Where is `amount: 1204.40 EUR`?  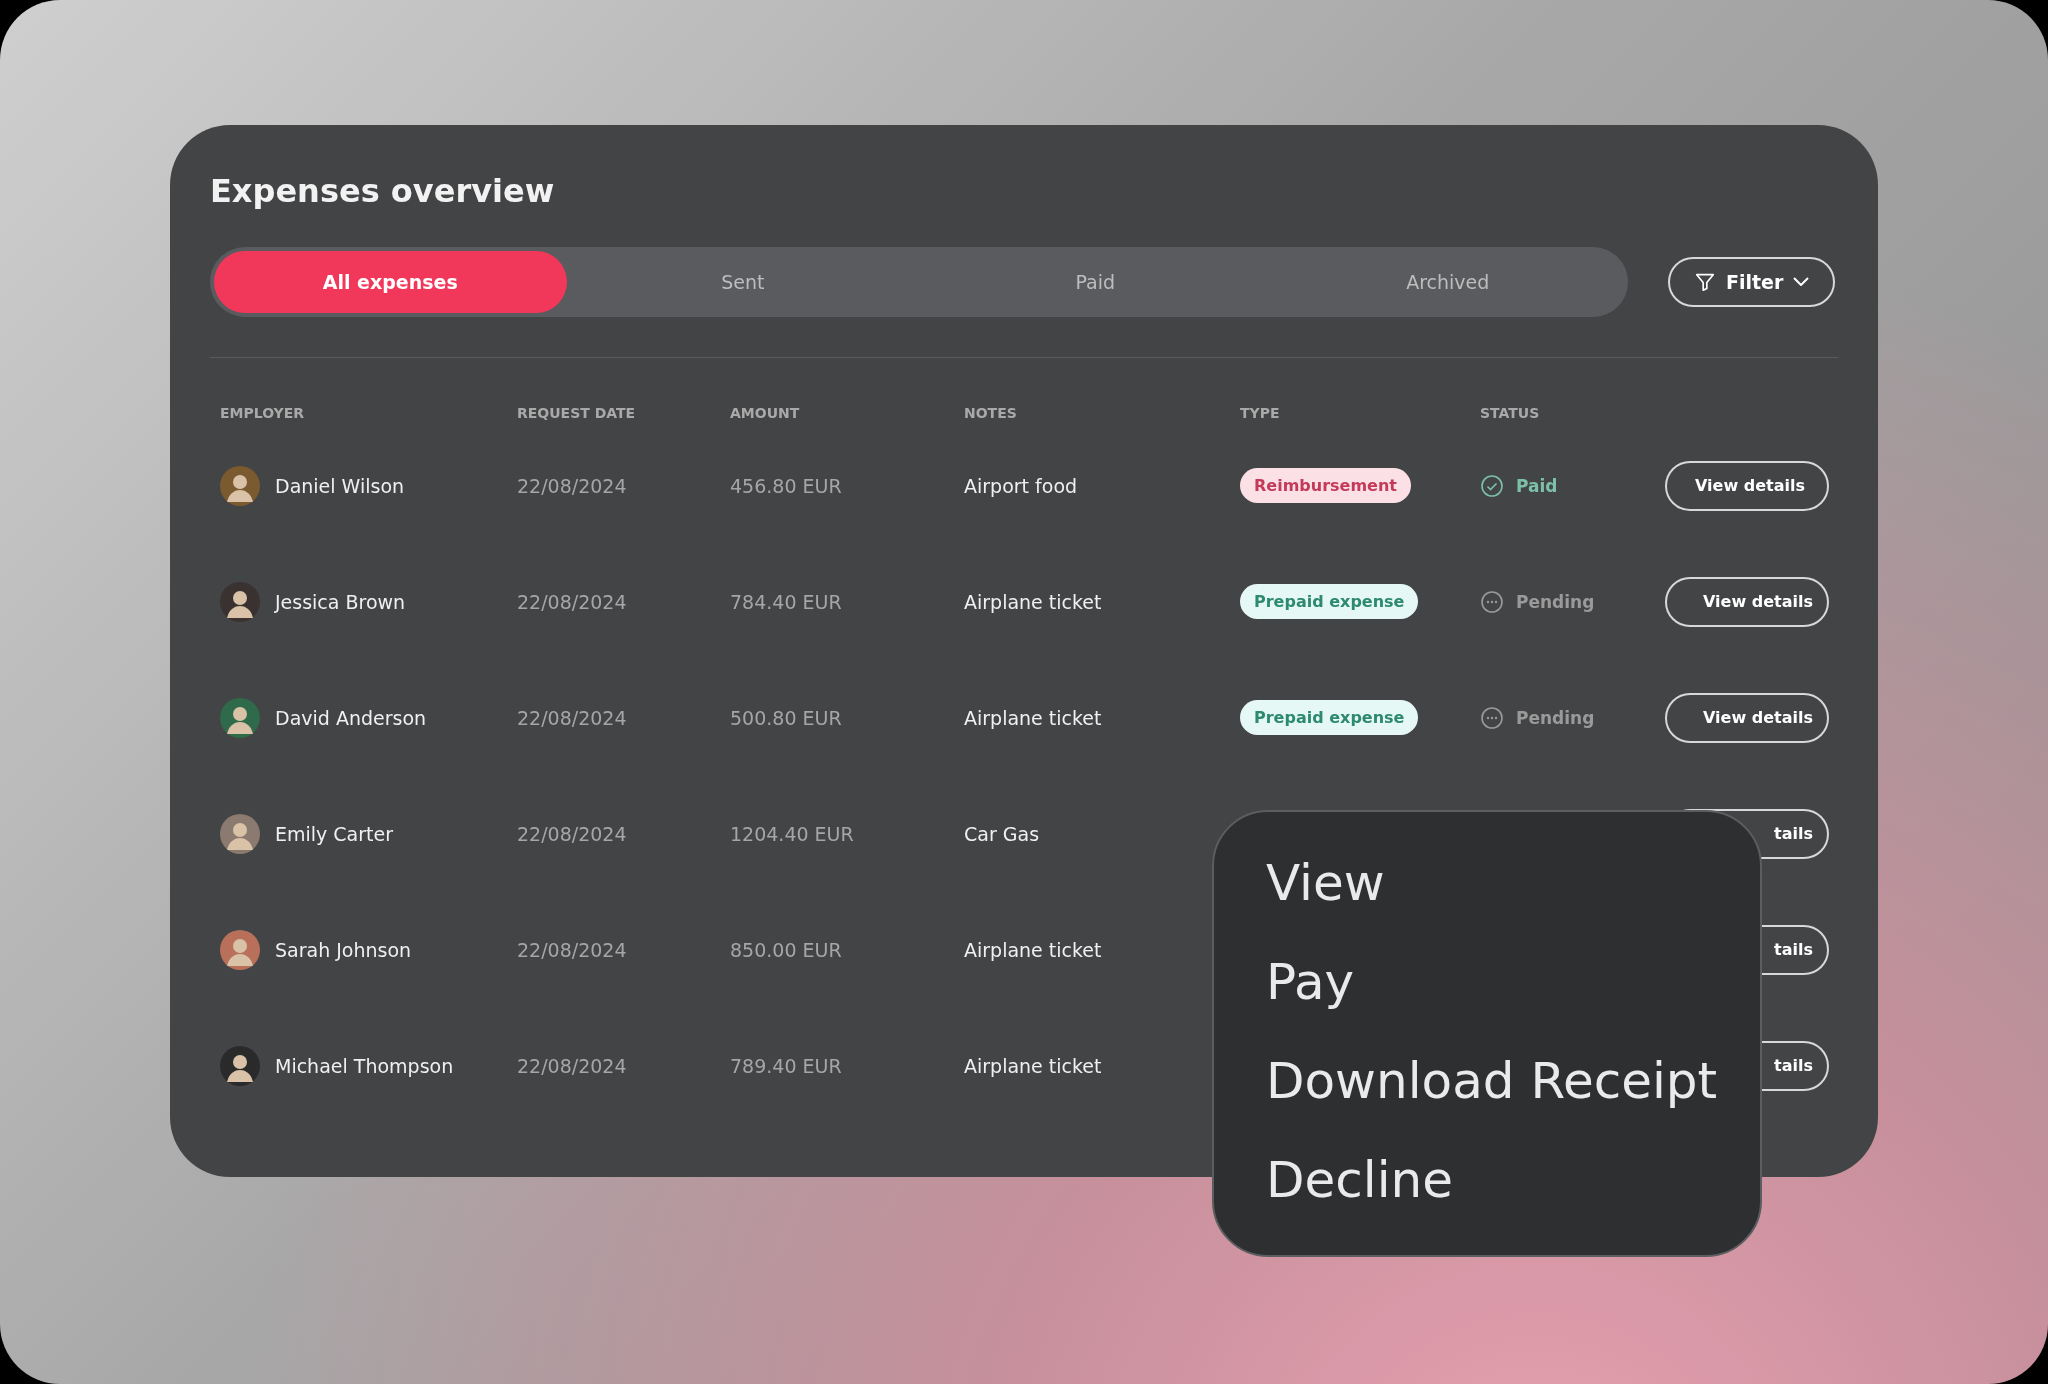
amount: 1204.40 EUR is located at coordinates (792, 833).